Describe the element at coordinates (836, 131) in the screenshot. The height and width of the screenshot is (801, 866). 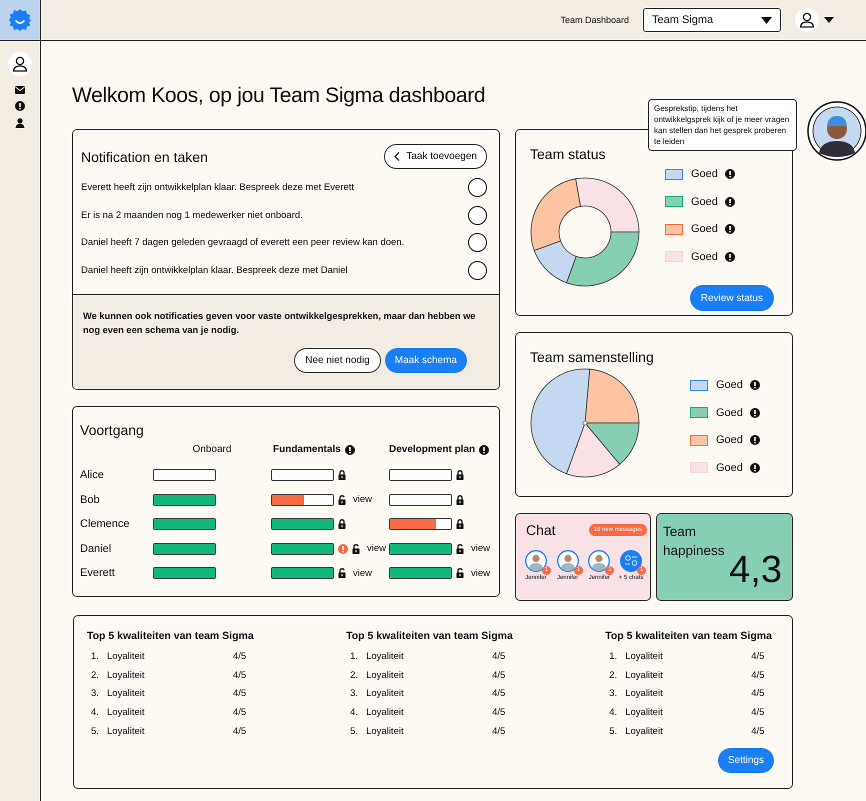
I see `assistant-avatar` at that location.